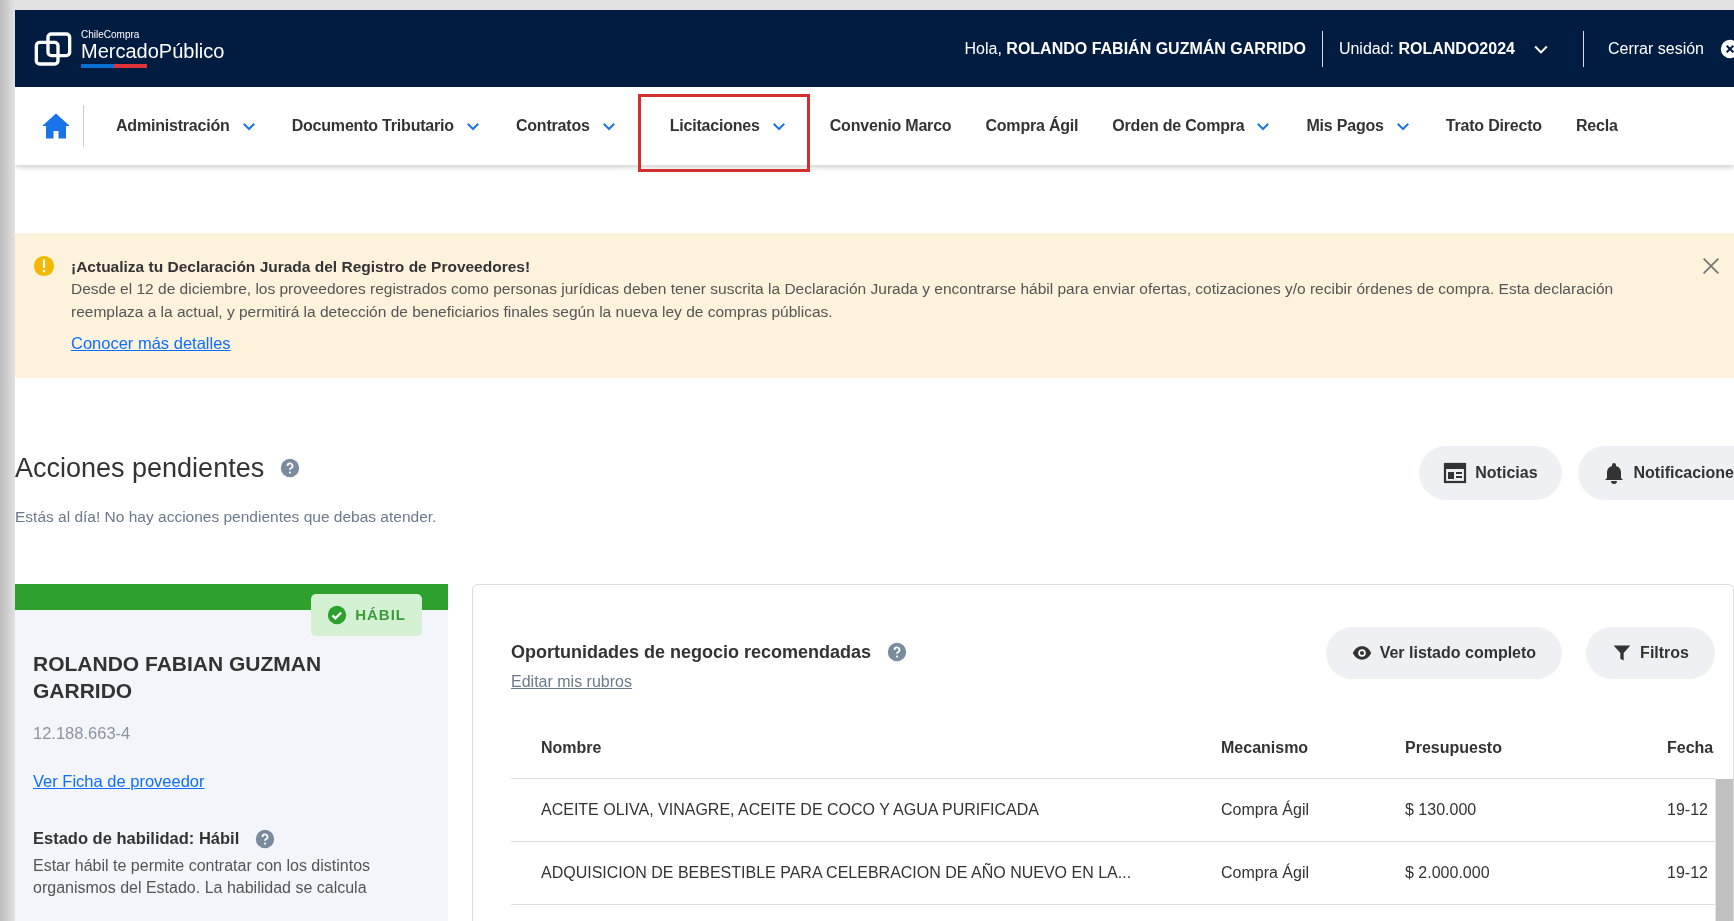  Describe the element at coordinates (386, 126) in the screenshot. I see `nav-item: Documento Tributario` at that location.